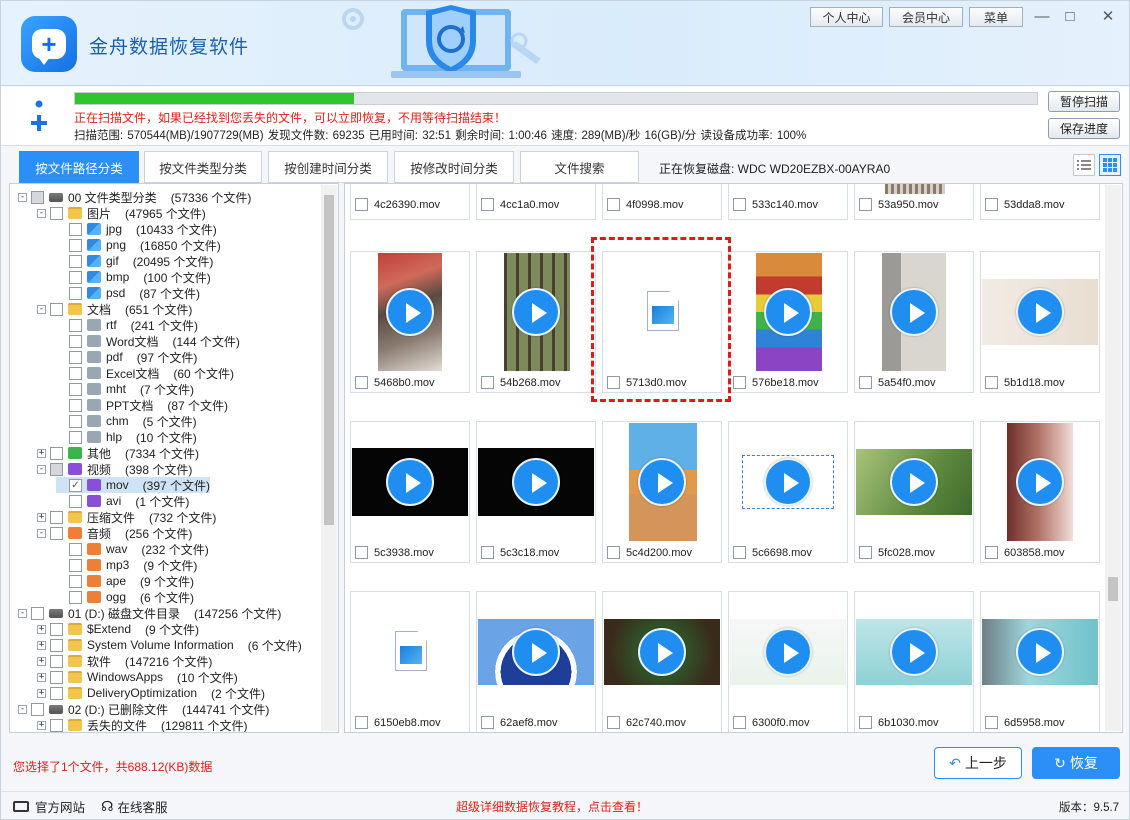 This screenshot has height=820, width=1130. I want to click on tree-scroll-thumb, so click(329, 360).